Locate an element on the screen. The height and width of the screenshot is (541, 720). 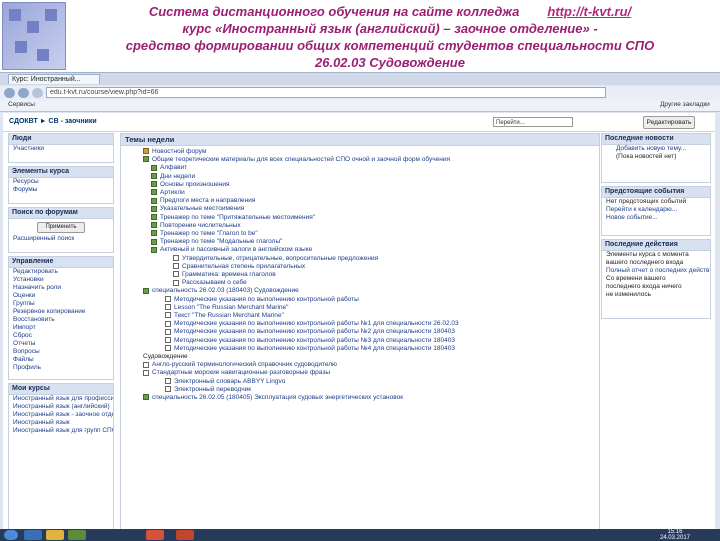
topic-link: Электронный переводчик is located at coordinates (371, 390).